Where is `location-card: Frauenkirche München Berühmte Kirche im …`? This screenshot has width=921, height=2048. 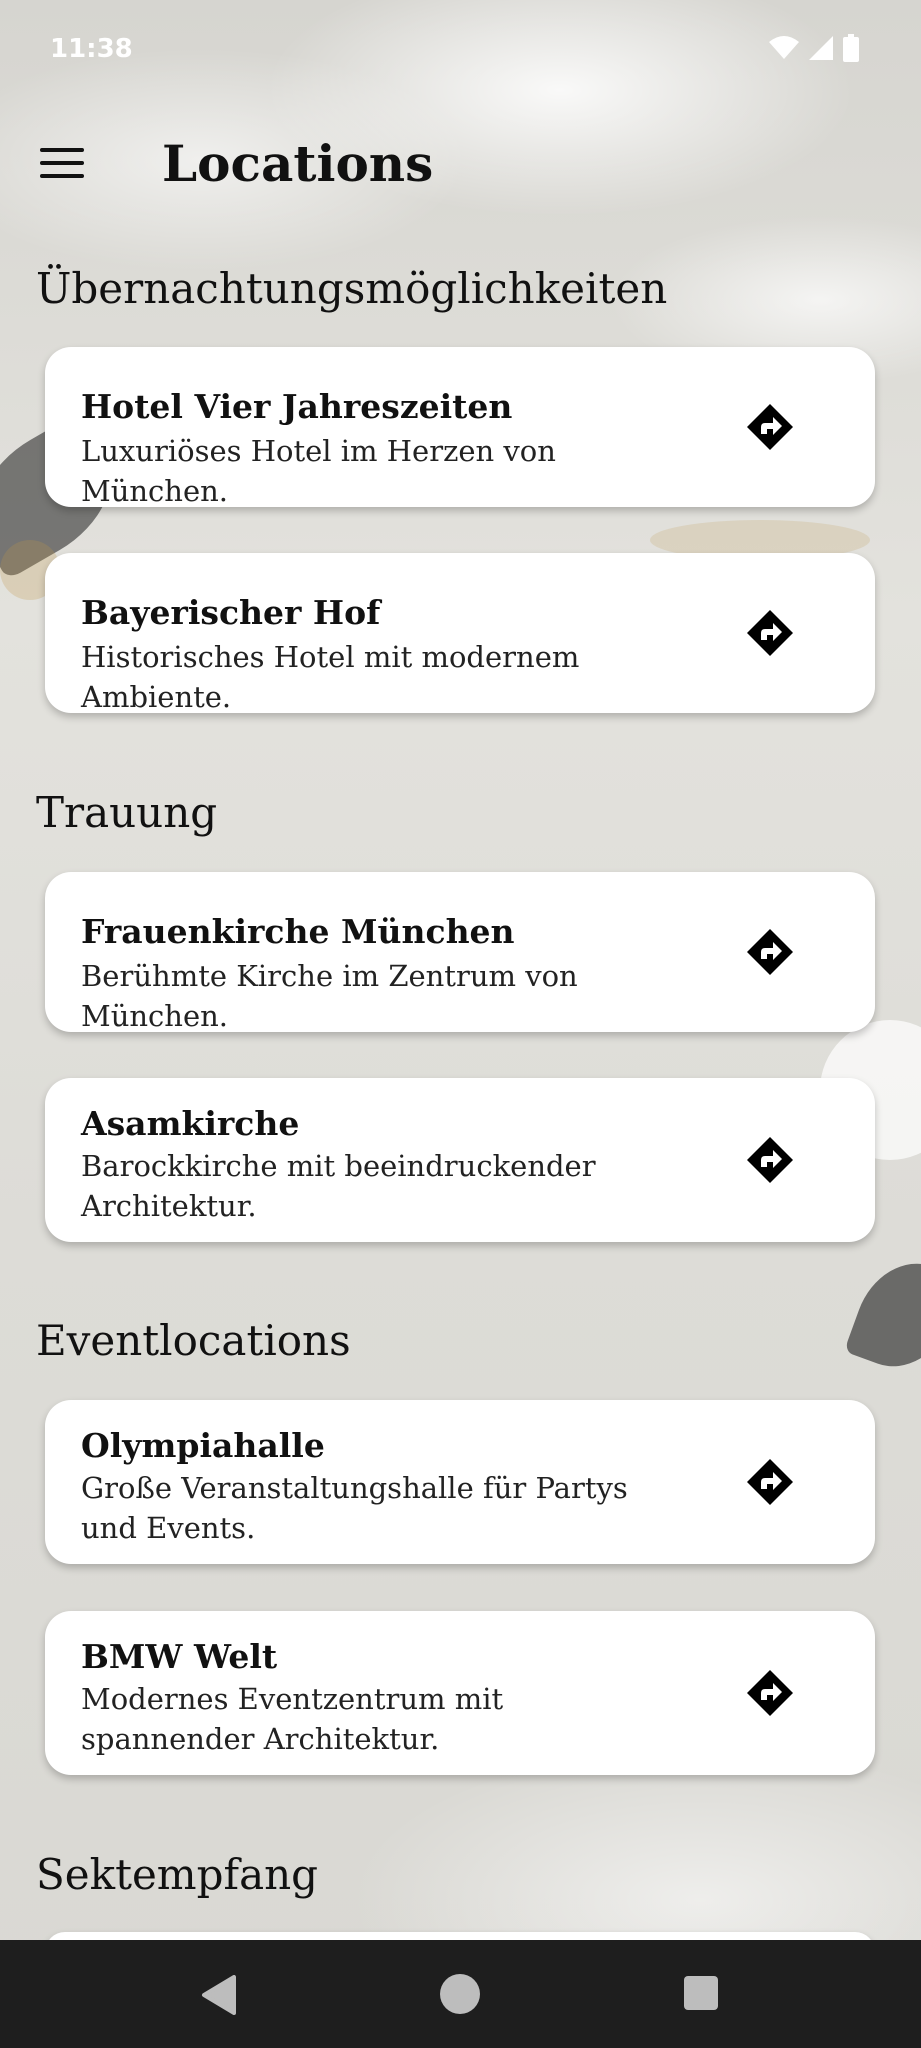 location-card: Frauenkirche München Berühmte Kirche im … is located at coordinates (460, 952).